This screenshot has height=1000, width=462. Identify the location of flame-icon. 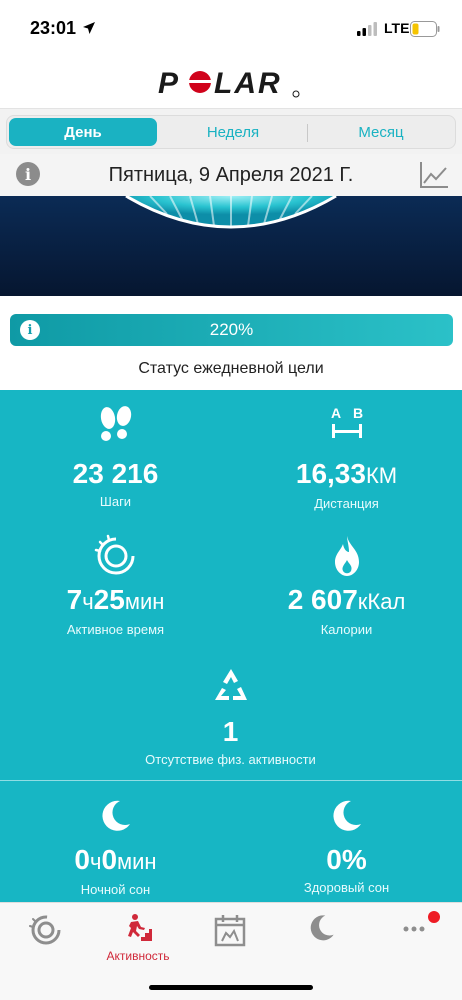
(346, 556).